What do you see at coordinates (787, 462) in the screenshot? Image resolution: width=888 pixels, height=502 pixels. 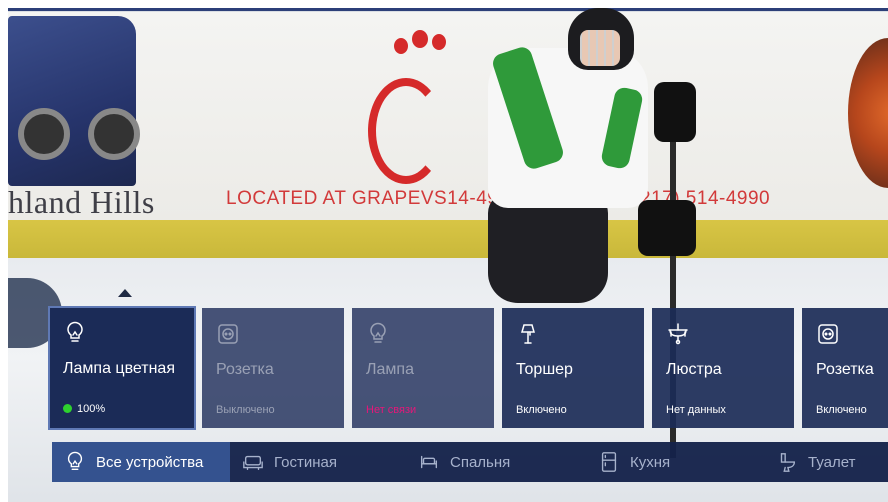 I see `toilet-icon` at bounding box center [787, 462].